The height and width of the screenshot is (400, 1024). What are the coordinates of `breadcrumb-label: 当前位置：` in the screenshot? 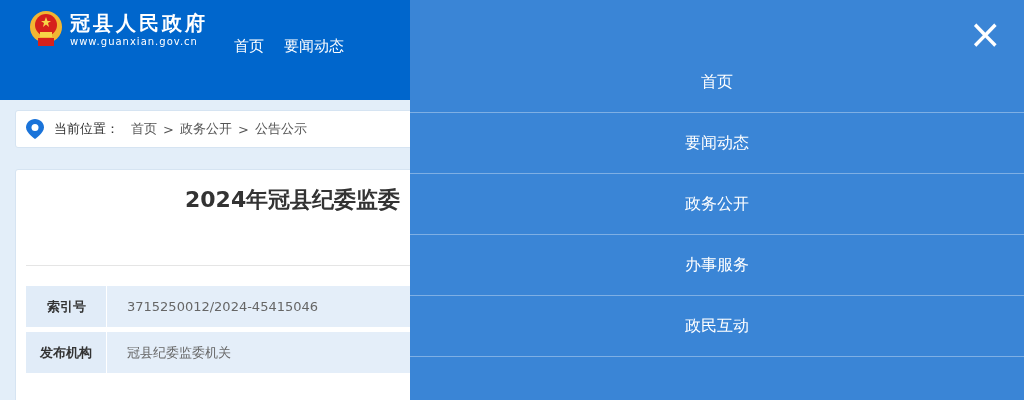 It's located at (86, 129).